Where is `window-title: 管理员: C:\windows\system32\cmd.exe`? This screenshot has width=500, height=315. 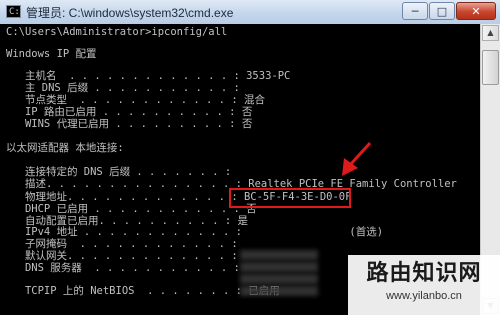
window-title: 管理员: C:\windows\system32\cmd.exe is located at coordinates (130, 13).